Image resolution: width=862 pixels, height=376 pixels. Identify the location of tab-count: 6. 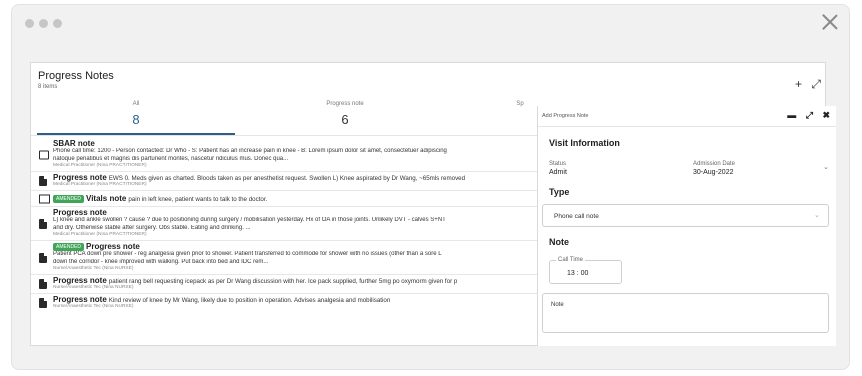
(345, 119).